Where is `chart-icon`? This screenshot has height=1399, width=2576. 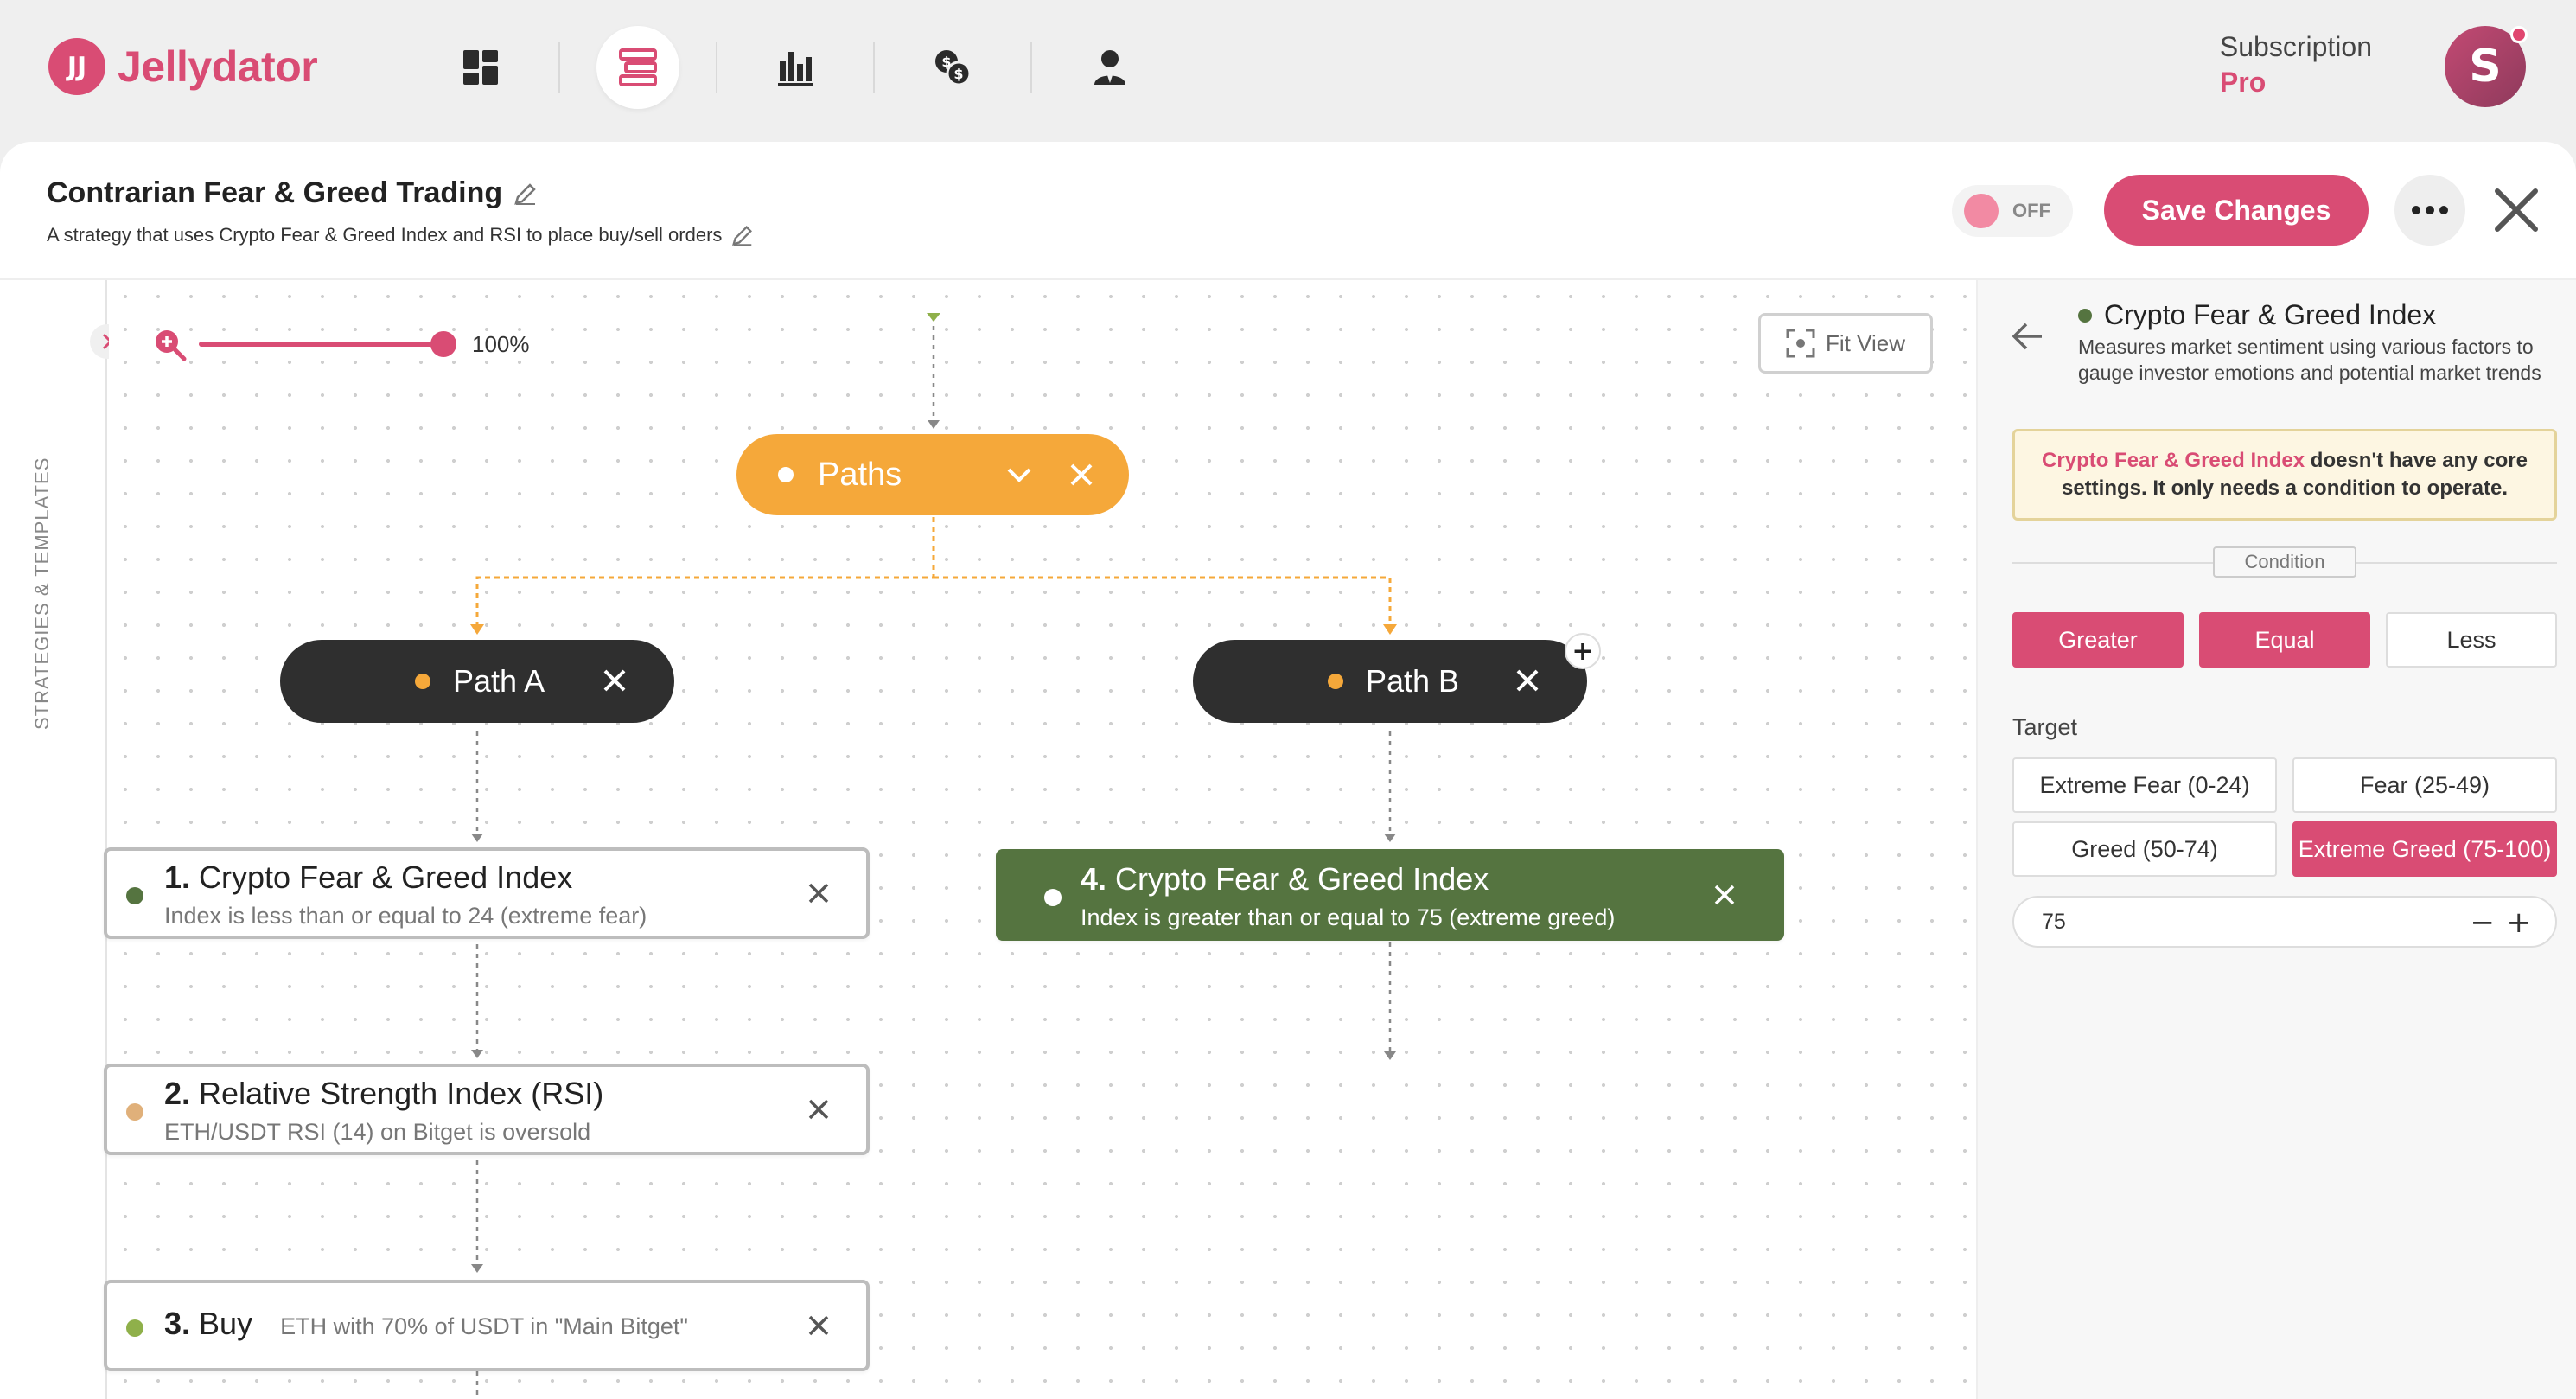 chart-icon is located at coordinates (795, 69).